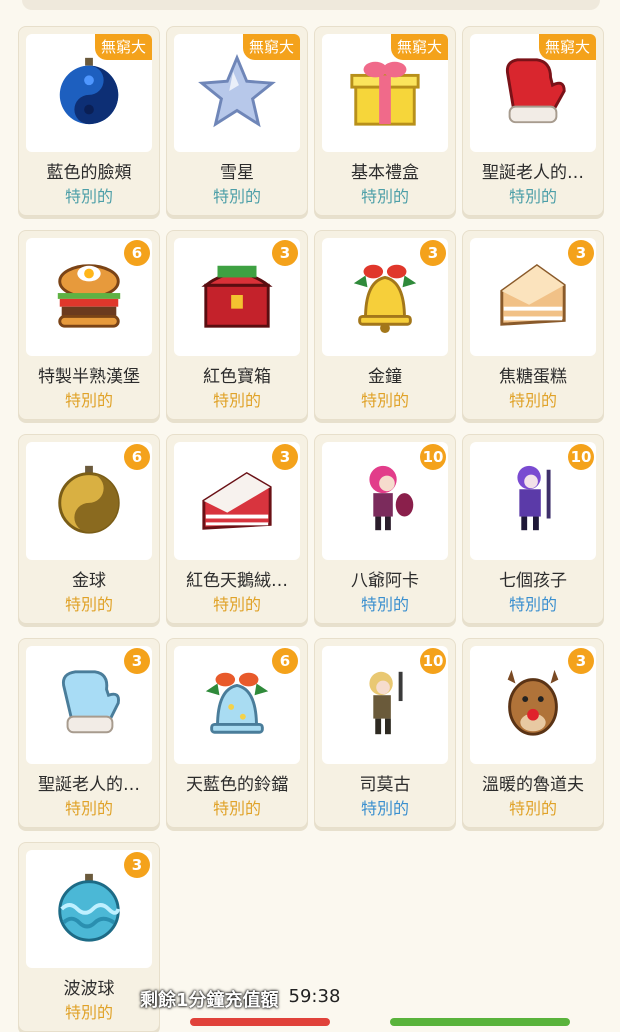 This screenshot has width=620, height=1032. What do you see at coordinates (89, 705) in the screenshot?
I see `blue-mitten-icon` at bounding box center [89, 705].